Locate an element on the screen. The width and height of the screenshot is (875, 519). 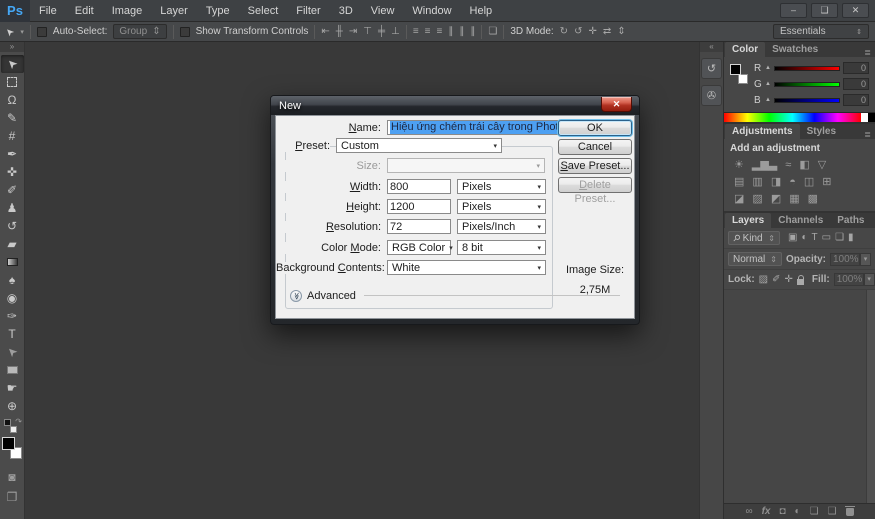
posterize-icon: ▨ is located at coordinates (757, 199).